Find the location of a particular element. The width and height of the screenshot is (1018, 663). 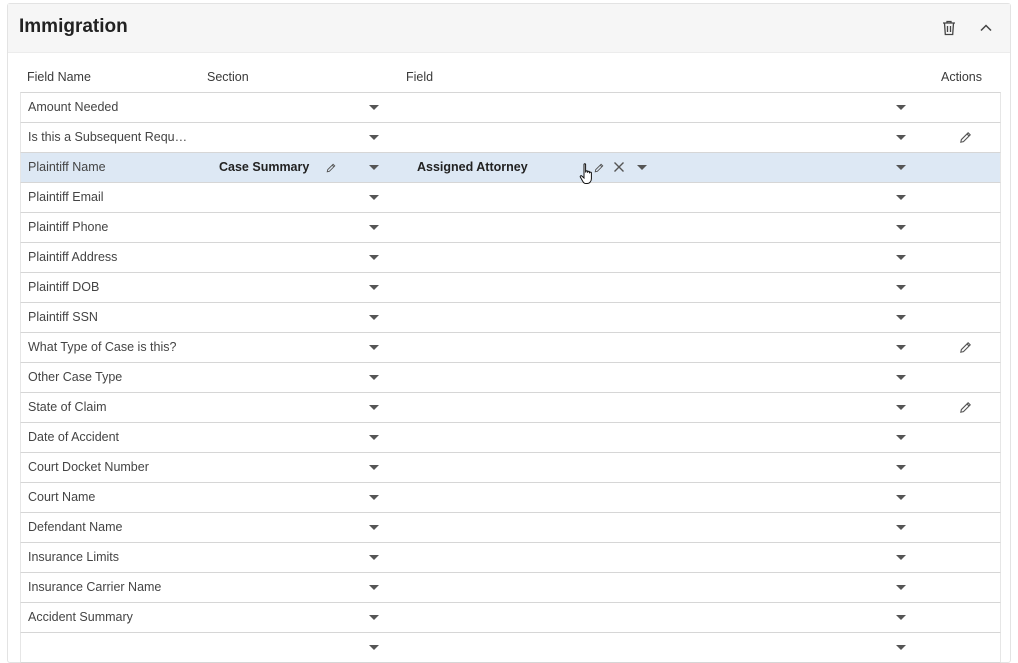

field-name-cell: Plaintiff Name is located at coordinates (67, 167).